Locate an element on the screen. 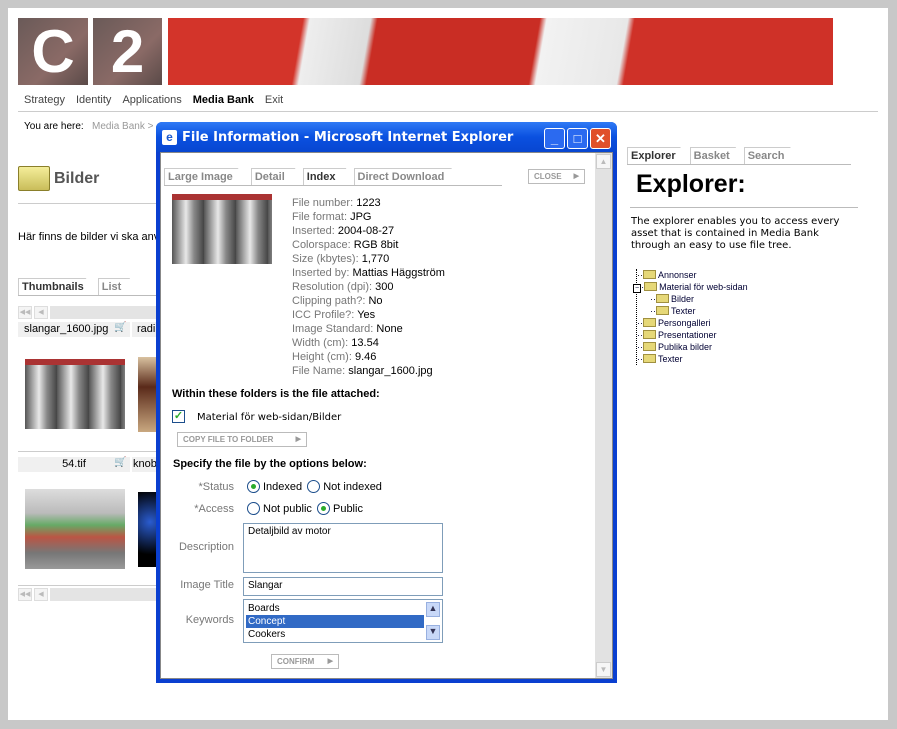 Image resolution: width=897 pixels, height=729 pixels. tree-item: ·· Persongalleri is located at coordinates (692, 323).